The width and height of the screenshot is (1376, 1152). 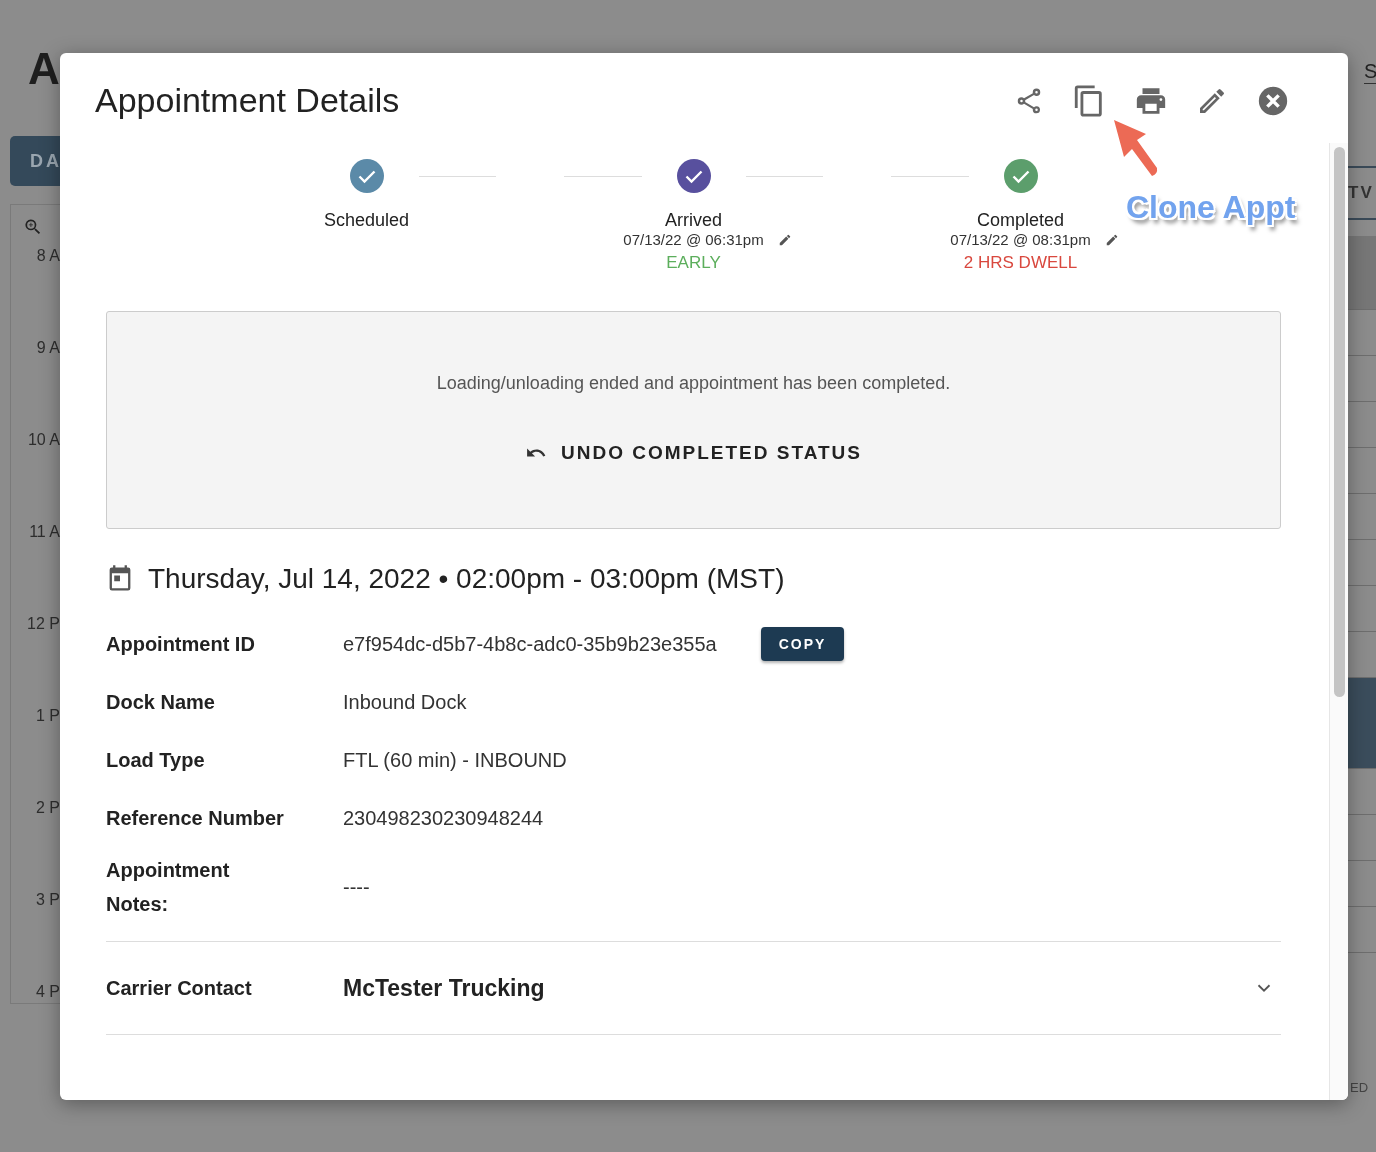 What do you see at coordinates (47, 716) in the screenshot?
I see `time-label: 1 P` at bounding box center [47, 716].